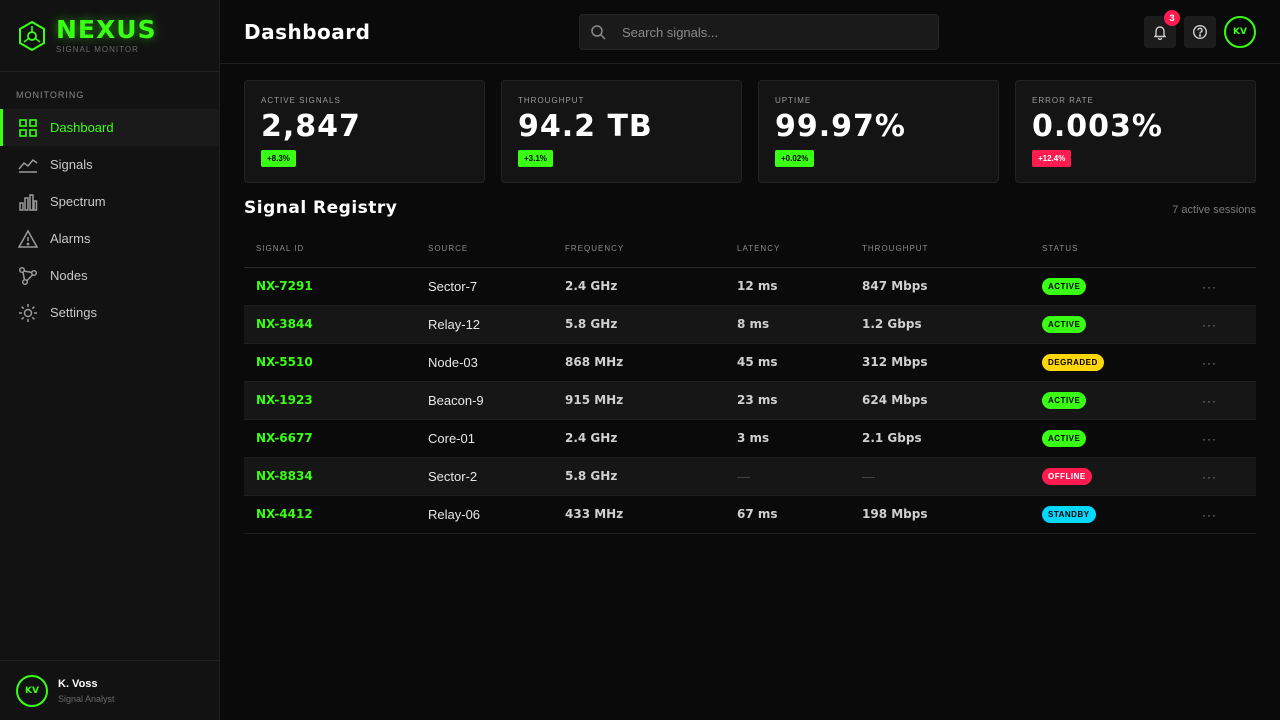 The image size is (1280, 720). I want to click on sidebar-item-nodes: Nodes, so click(109, 275).